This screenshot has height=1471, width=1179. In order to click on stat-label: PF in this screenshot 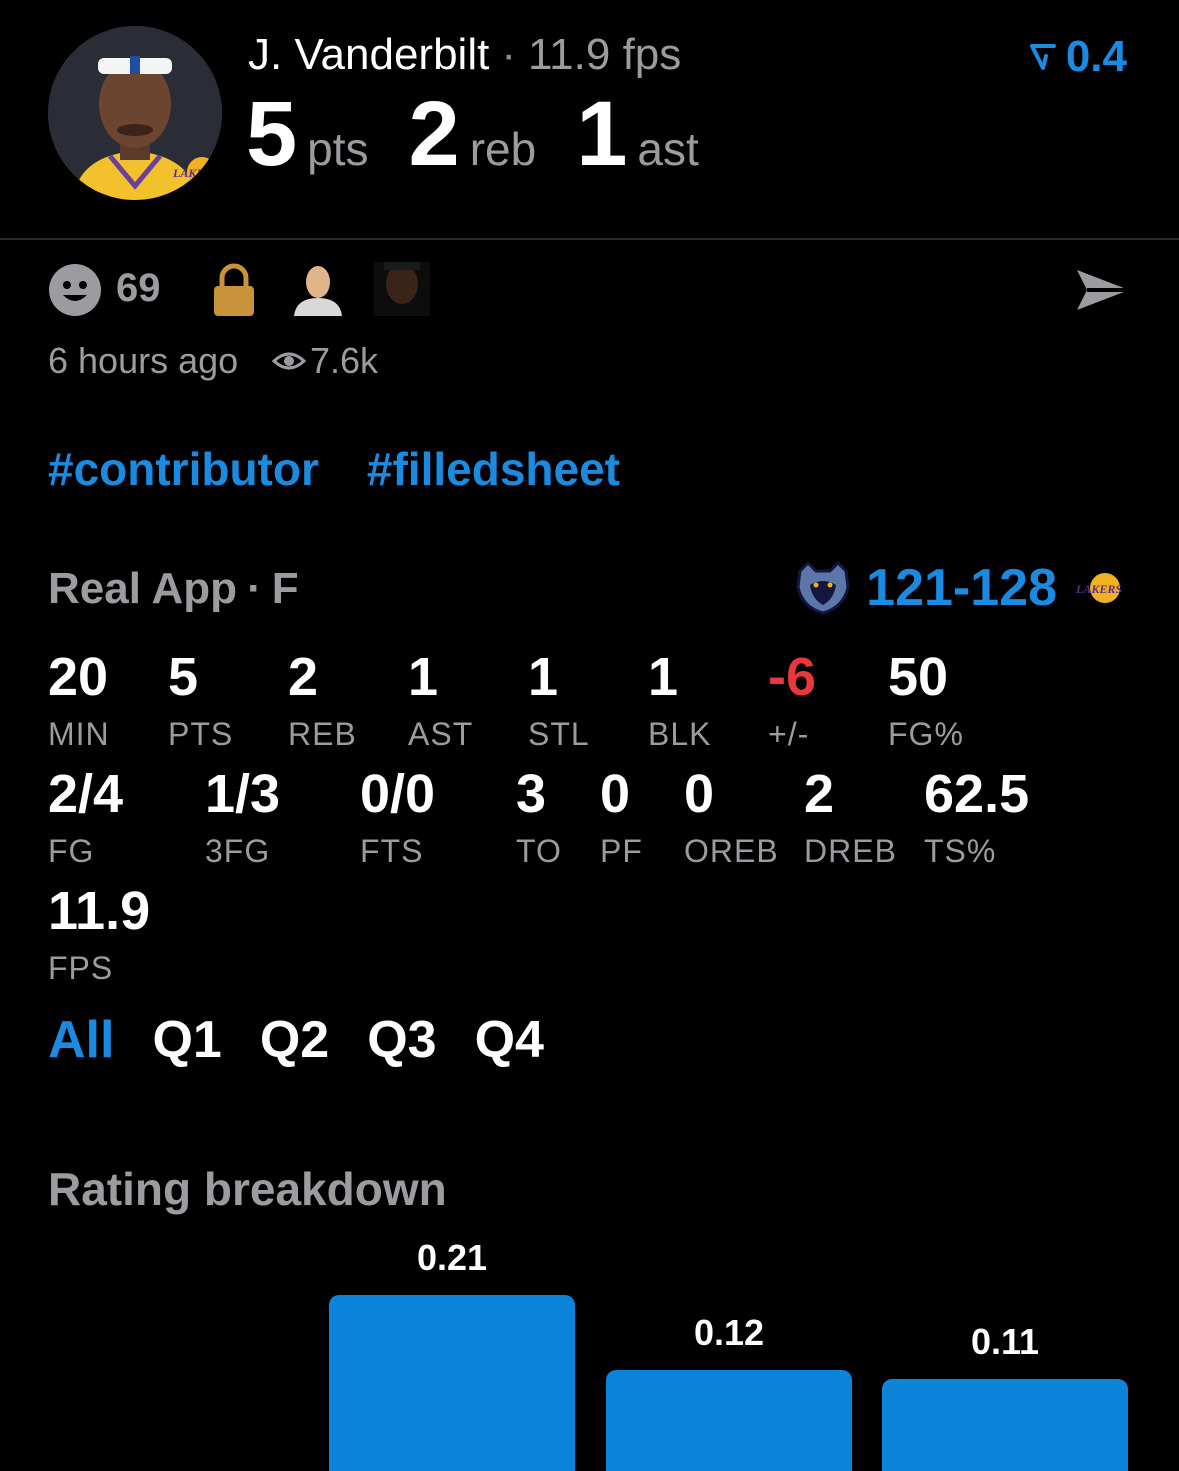, I will do `click(621, 851)`.